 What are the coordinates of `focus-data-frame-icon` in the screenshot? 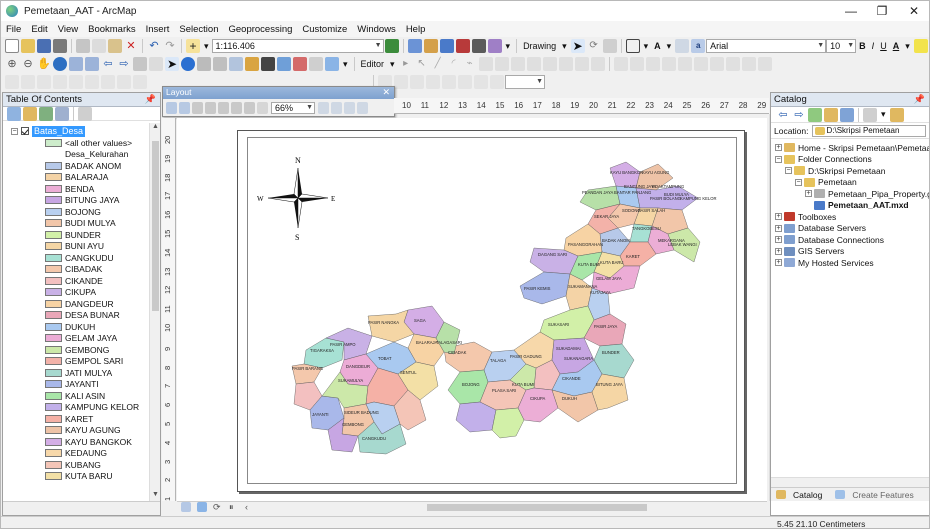 It's located at (336, 107).